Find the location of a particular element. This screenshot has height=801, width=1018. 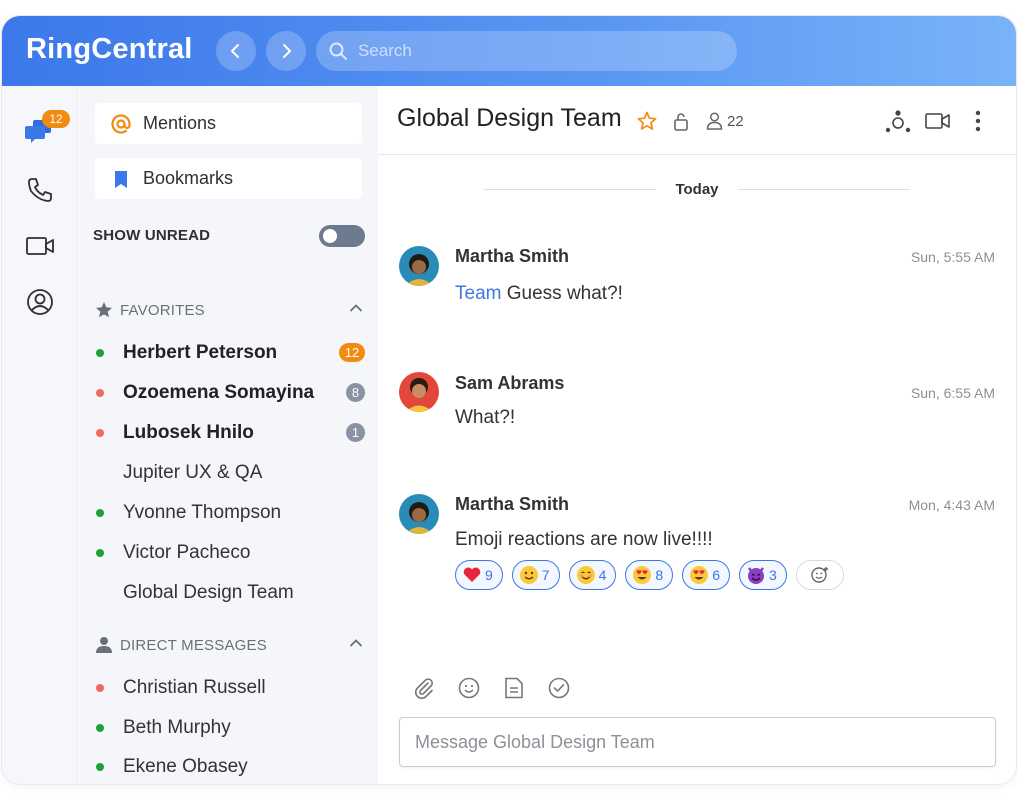

favorite-name: Ozoemena Somayina is located at coordinates (219, 392).